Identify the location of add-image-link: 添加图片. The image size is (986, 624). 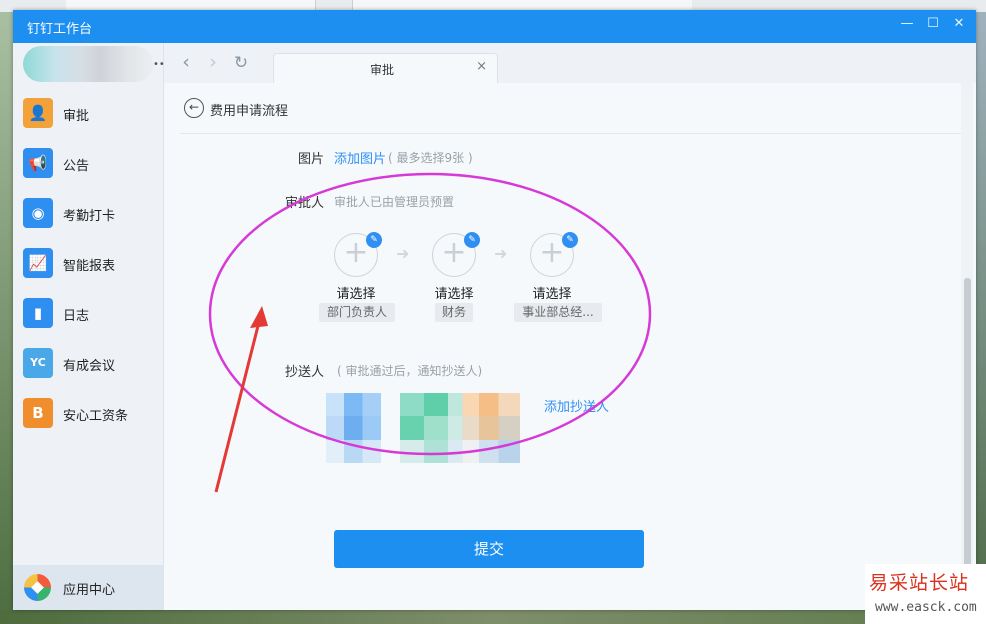
(360, 157).